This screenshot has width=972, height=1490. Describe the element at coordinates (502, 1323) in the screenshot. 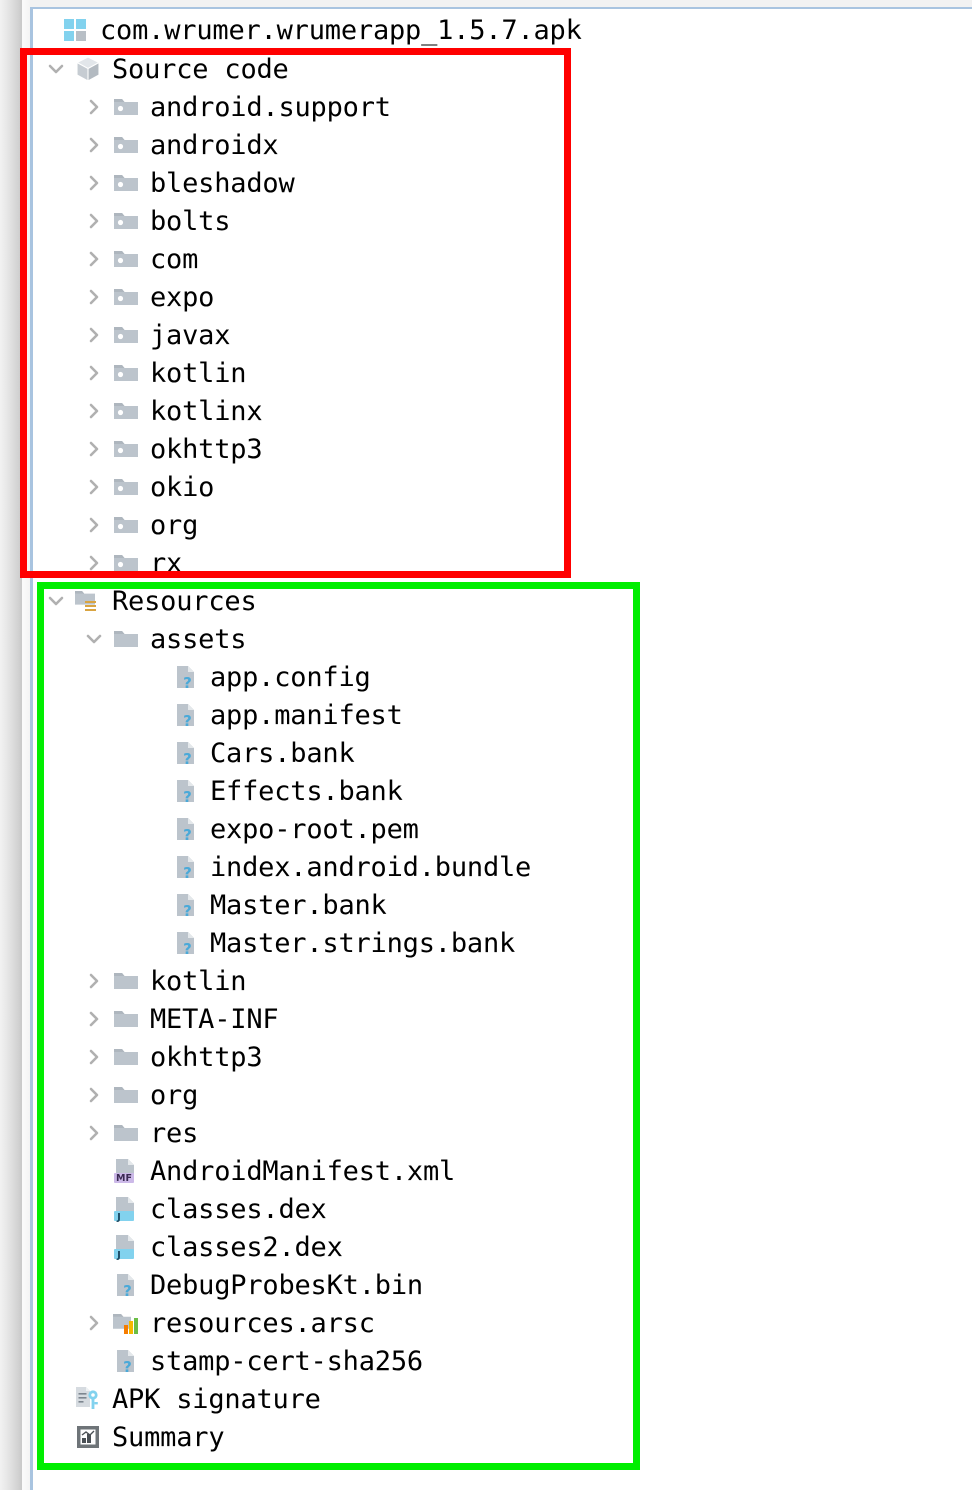

I see `tree-row: resources.arsc` at that location.